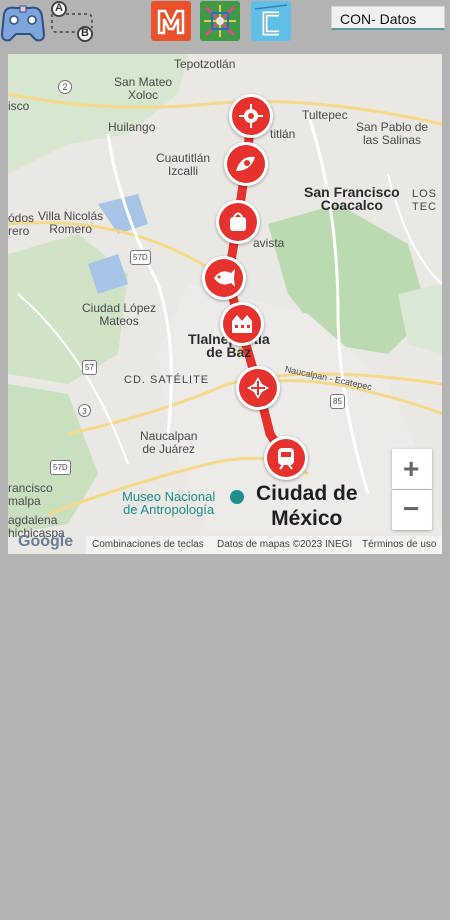  Describe the element at coordinates (285, 544) in the screenshot. I see `map-data-text: Datos de mapas ©2023 INEGI` at that location.